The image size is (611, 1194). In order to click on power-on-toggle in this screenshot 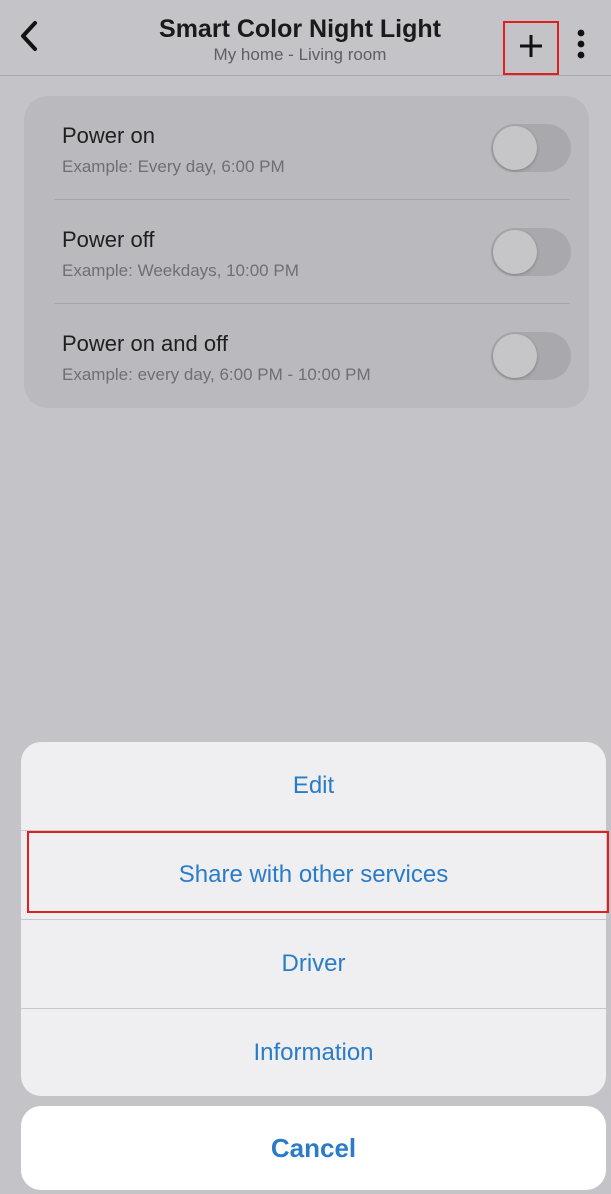, I will do `click(531, 148)`.